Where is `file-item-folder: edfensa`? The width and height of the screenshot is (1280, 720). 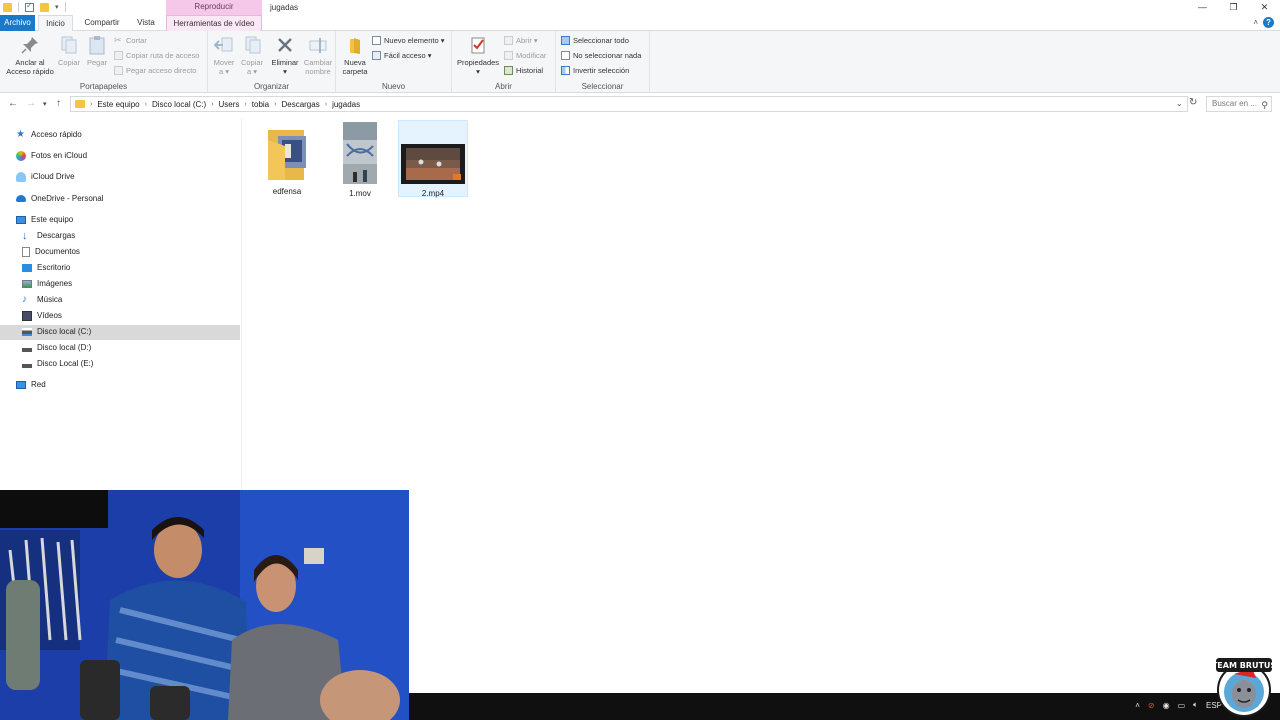
file-item-folder: edfensa is located at coordinates (287, 160).